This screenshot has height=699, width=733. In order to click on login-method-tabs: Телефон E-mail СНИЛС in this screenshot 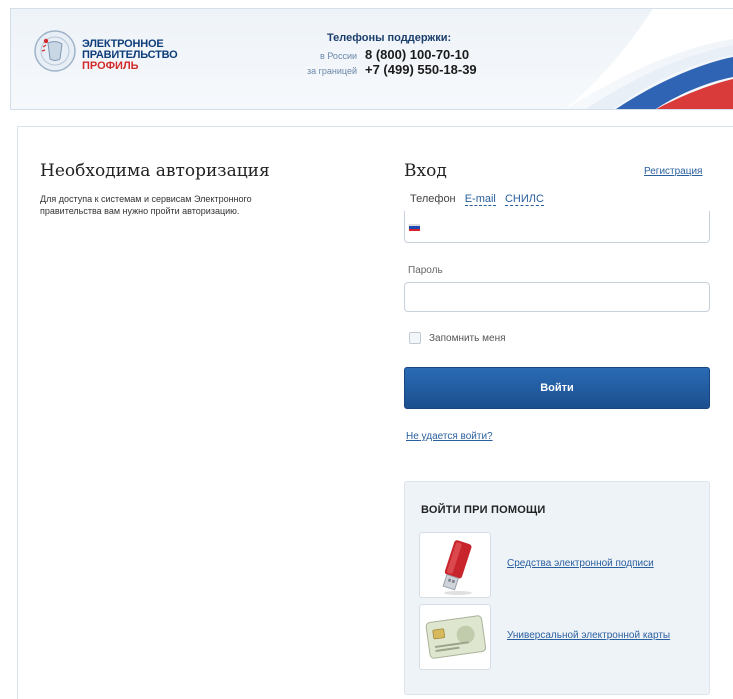, I will do `click(480, 199)`.